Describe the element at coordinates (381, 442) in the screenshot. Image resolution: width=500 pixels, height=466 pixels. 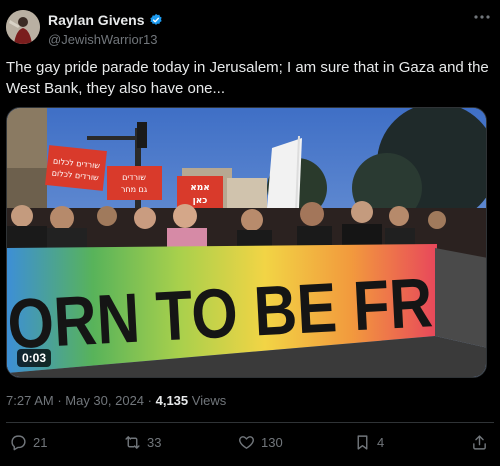
I see `bookmark-count: 4` at that location.